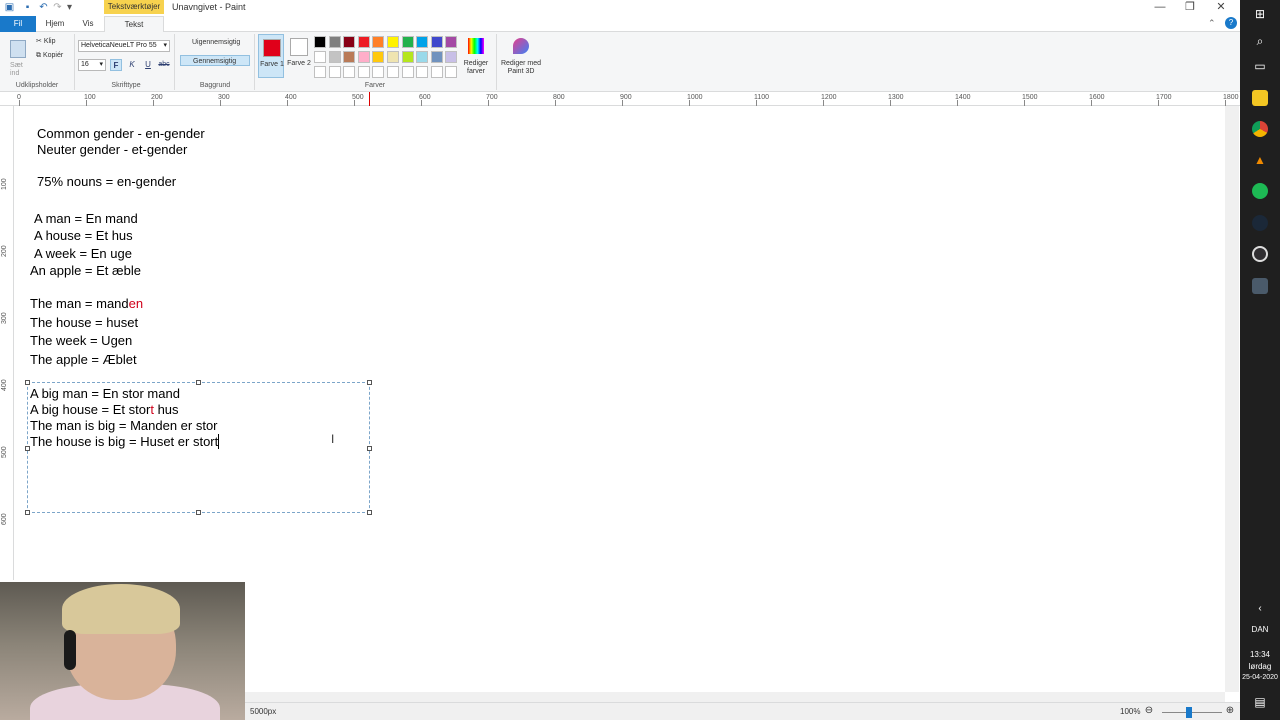 The width and height of the screenshot is (1280, 720). I want to click on underline-button: U, so click(148, 65).